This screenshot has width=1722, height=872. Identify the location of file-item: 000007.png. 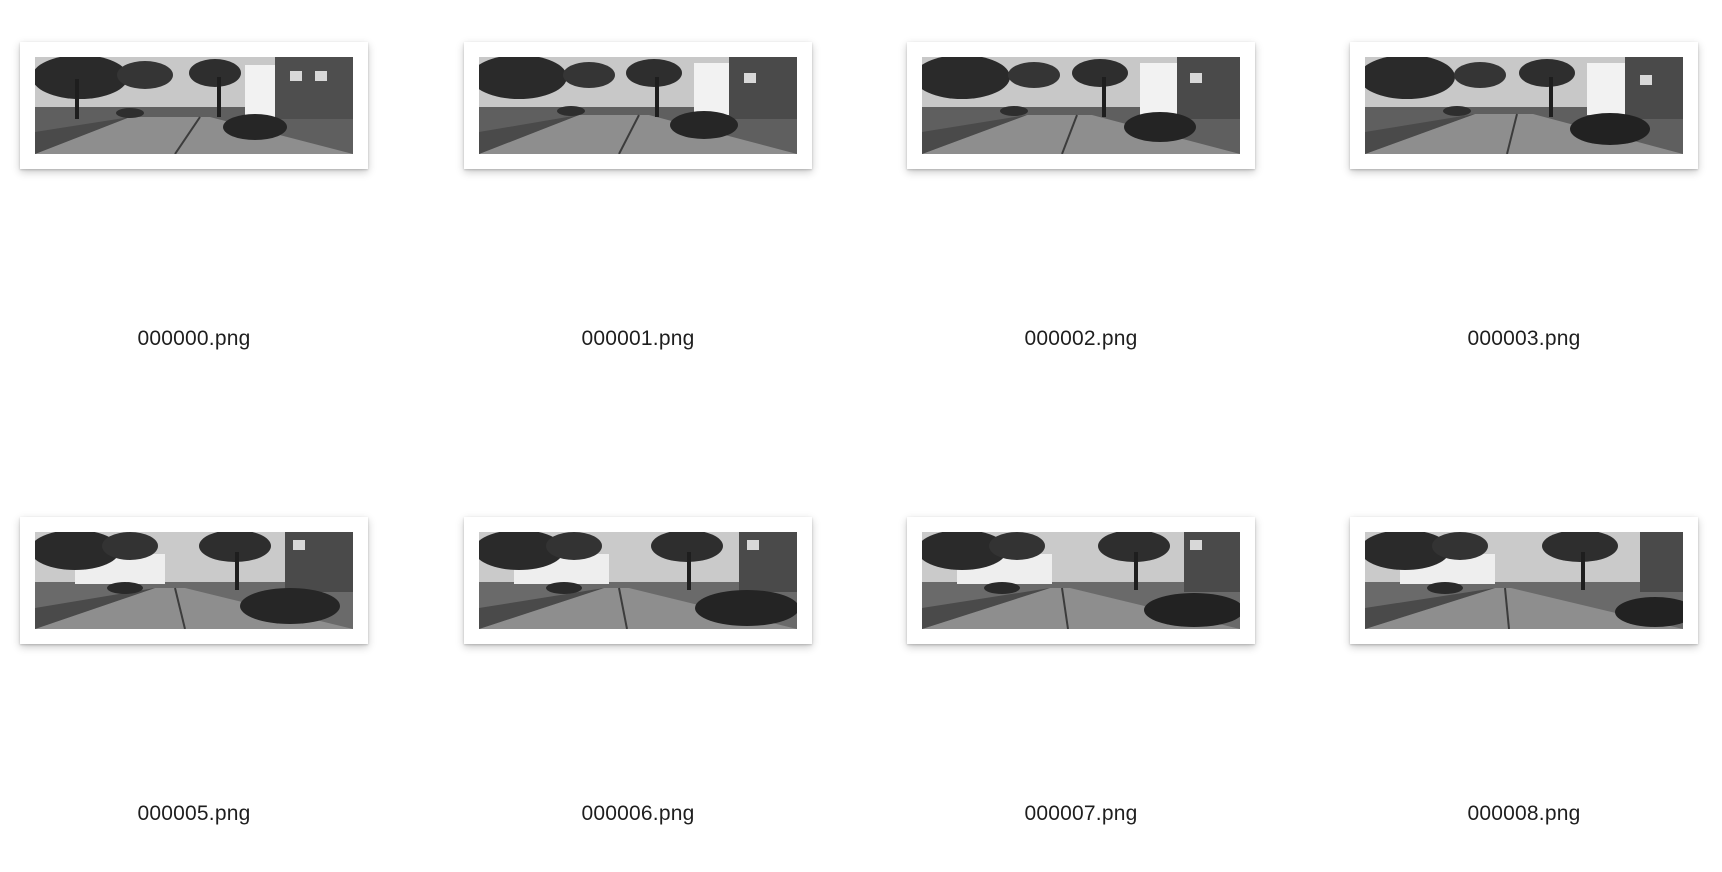
(1107, 673).